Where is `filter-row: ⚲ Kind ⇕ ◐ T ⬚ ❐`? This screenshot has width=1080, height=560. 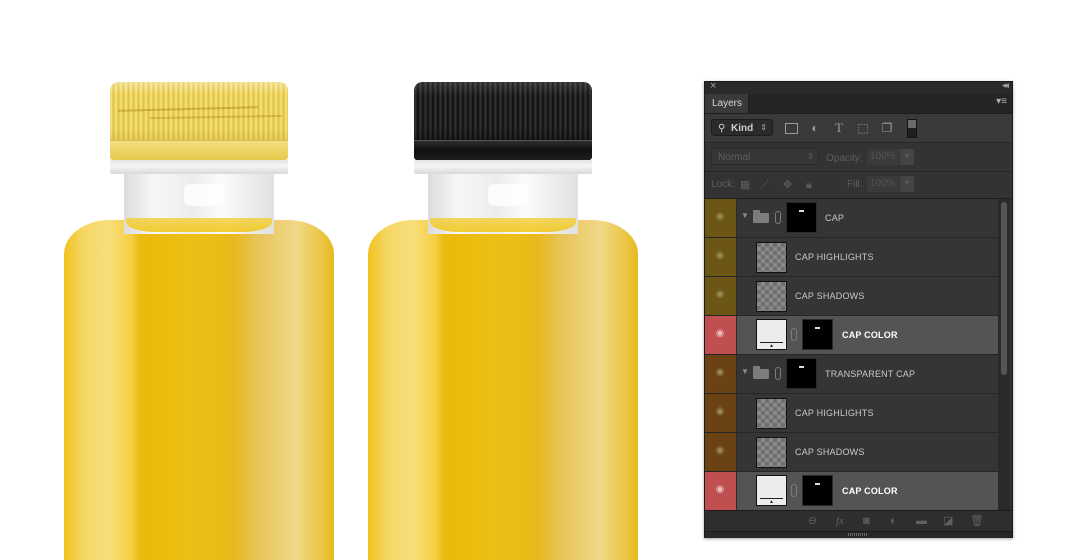
filter-row: ⚲ Kind ⇕ ◐ T ⬚ ❐ is located at coordinates (858, 128).